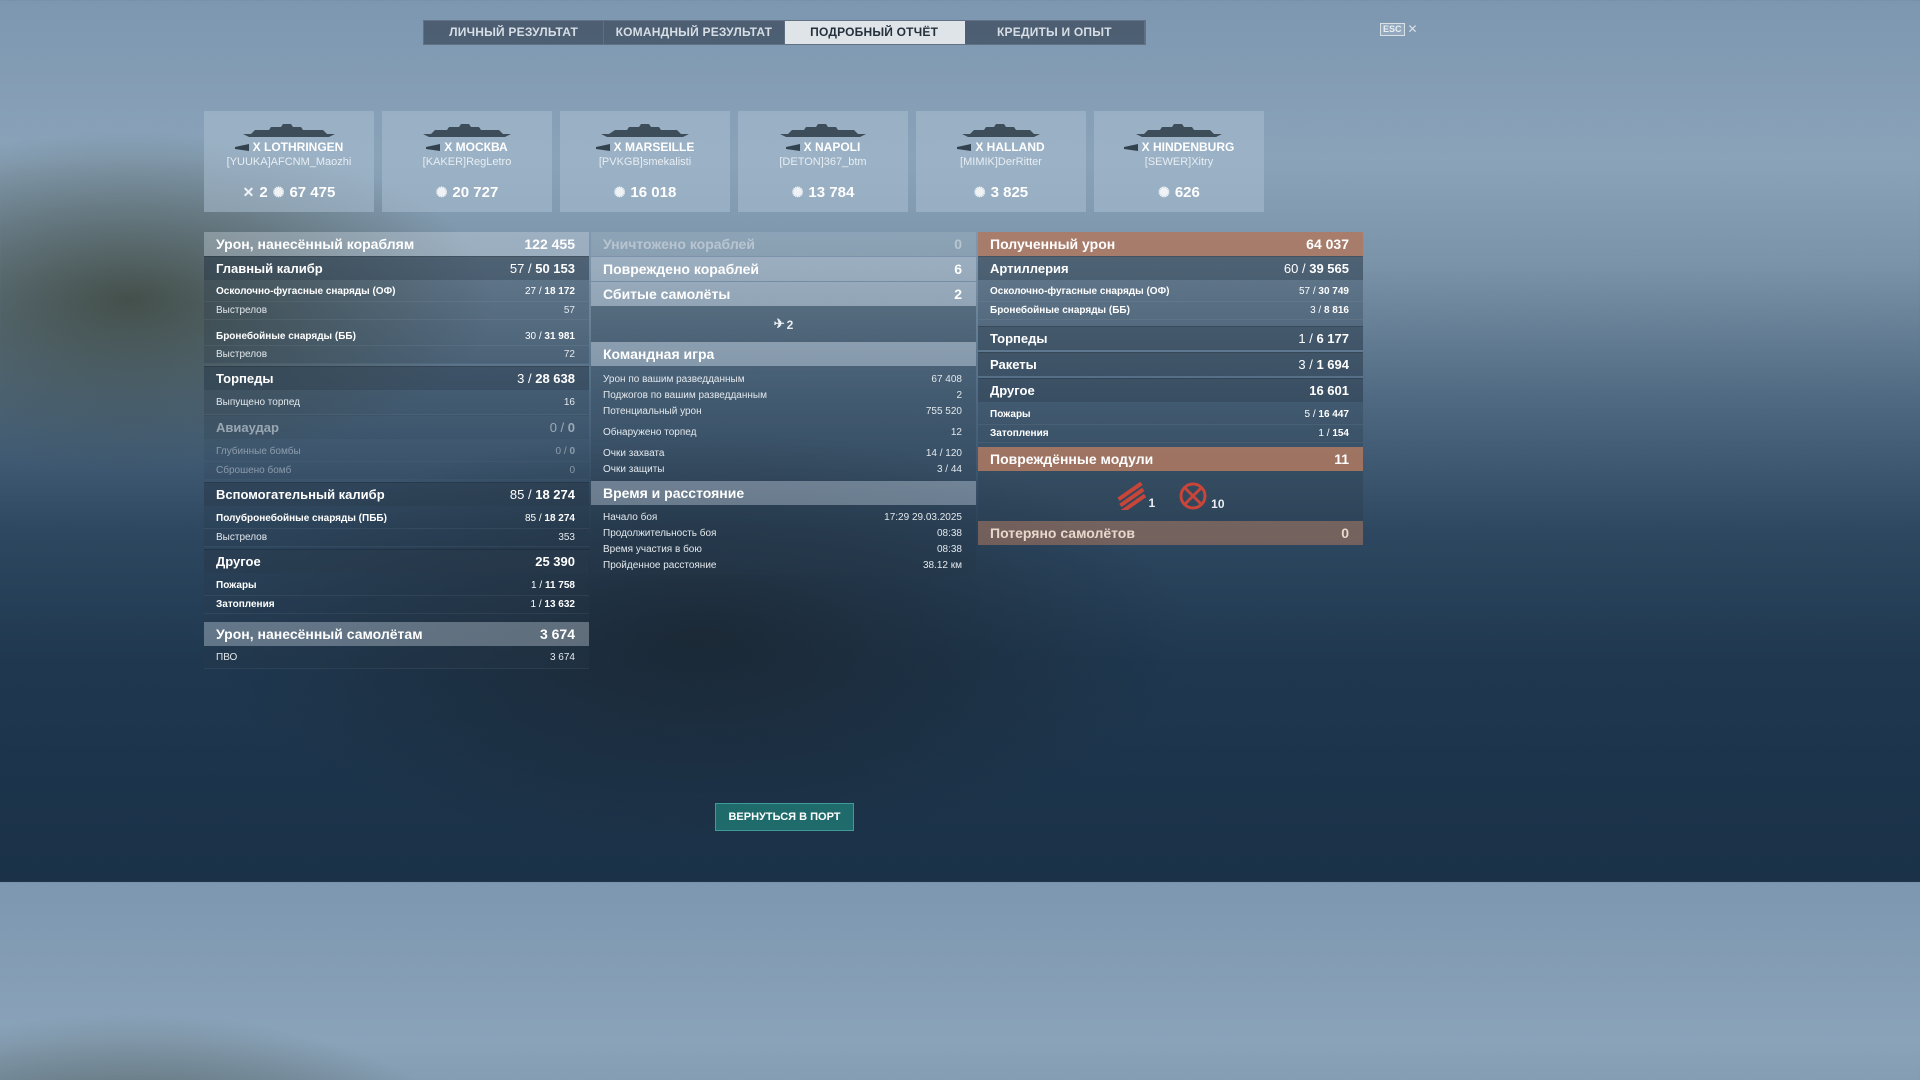 This screenshot has height=1080, width=1920. Describe the element at coordinates (1170, 459) in the screenshot. I see `damaged-modules-header: Повреждённые модули 11` at that location.